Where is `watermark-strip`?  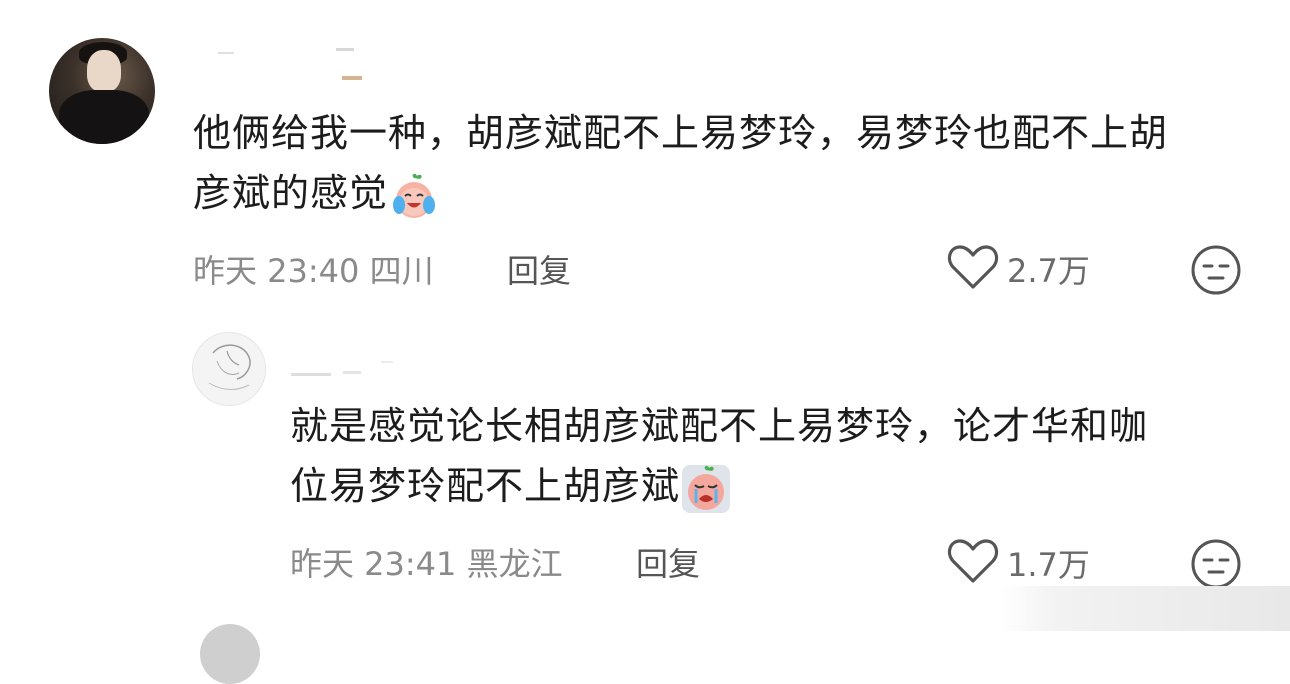
watermark-strip is located at coordinates (1145, 608).